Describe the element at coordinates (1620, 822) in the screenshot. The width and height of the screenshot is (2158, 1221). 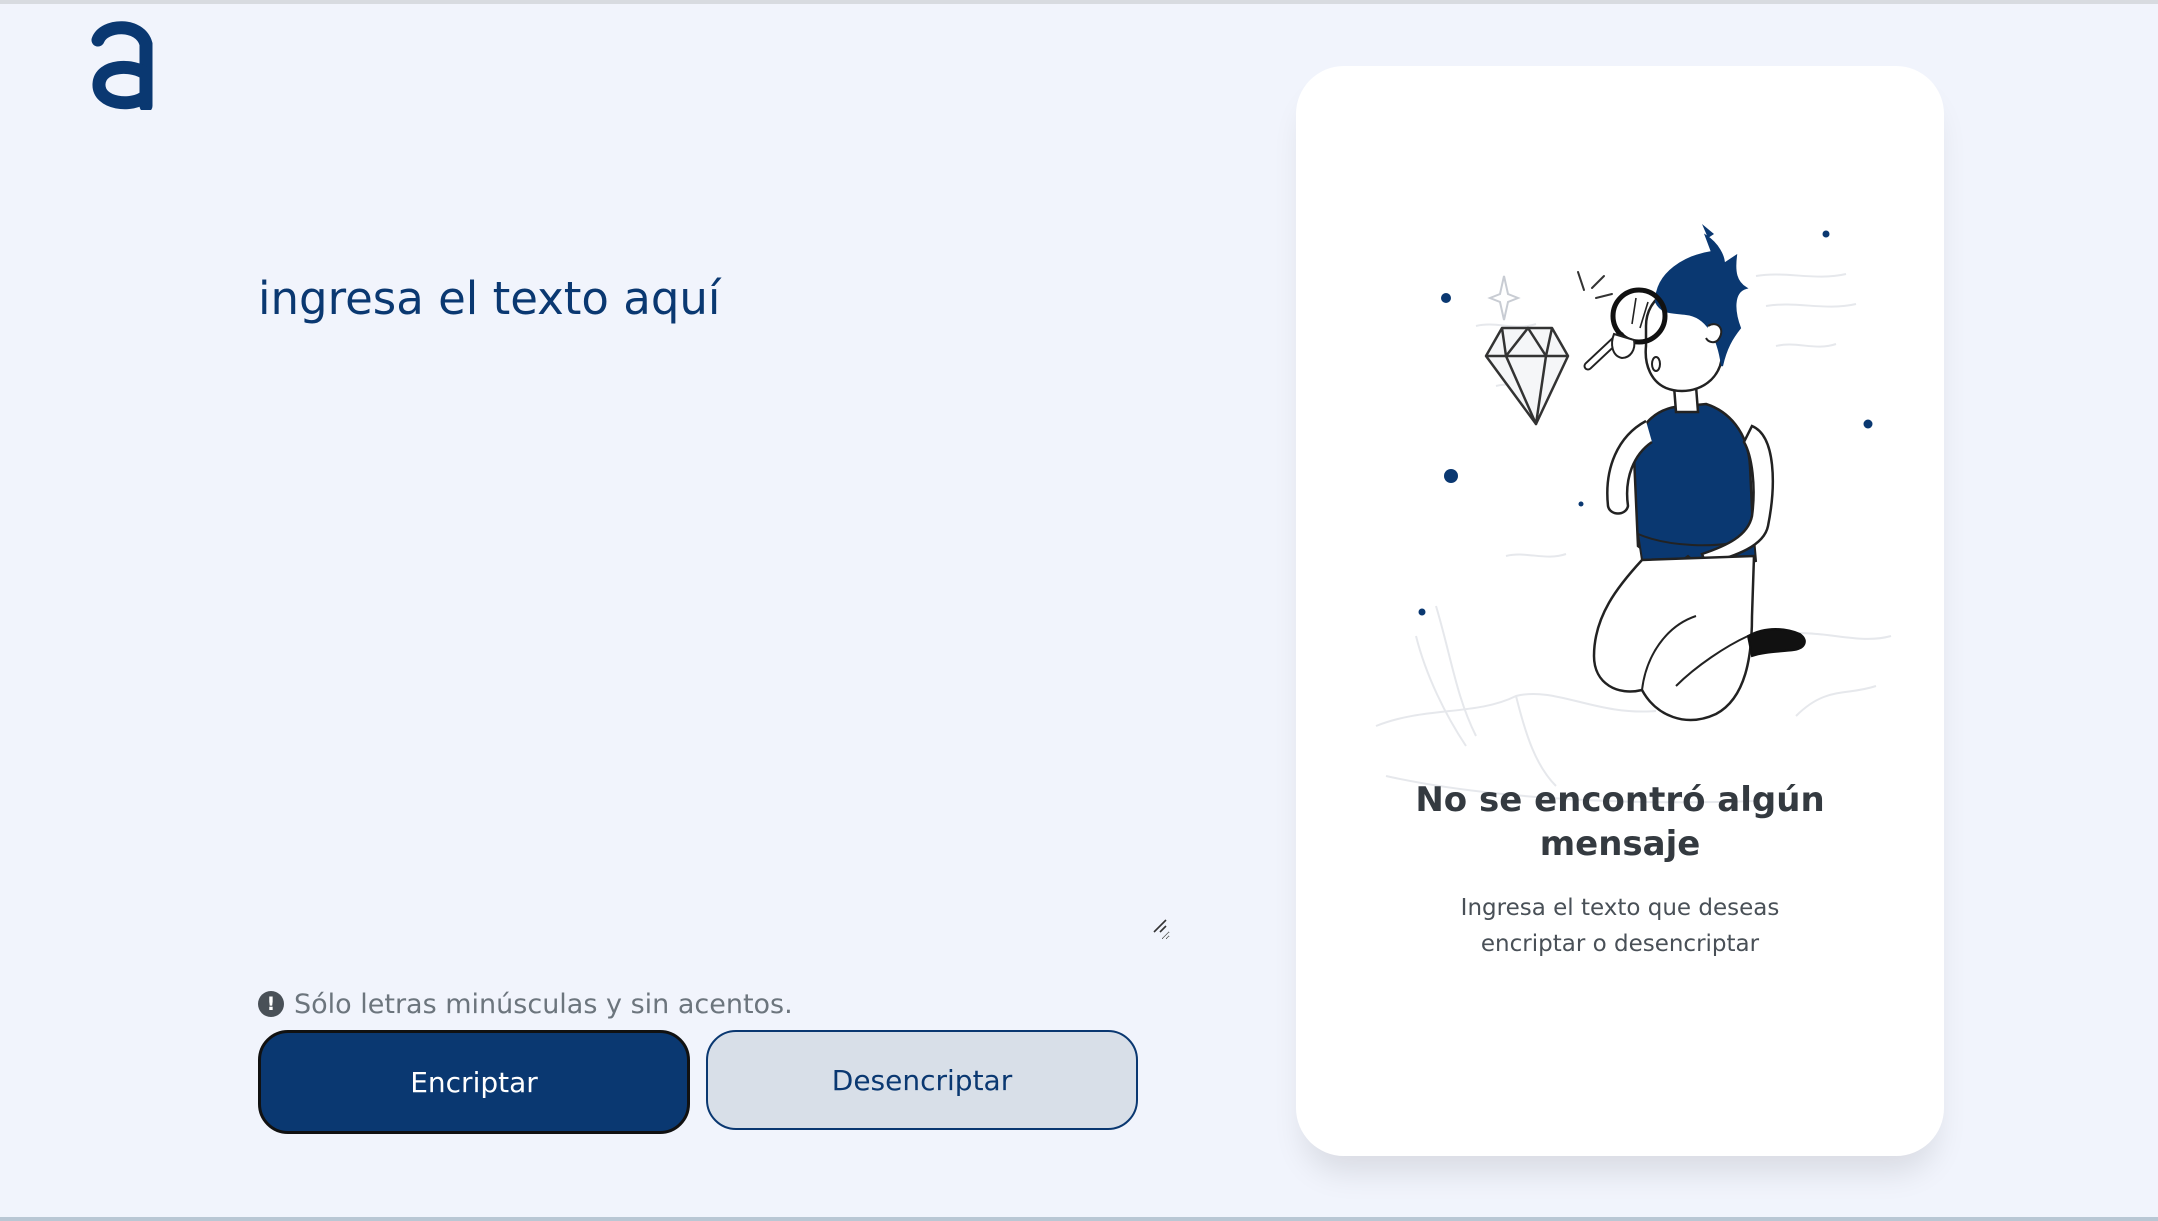
I see `empty-state-title: No se encontró algún mensaje` at that location.